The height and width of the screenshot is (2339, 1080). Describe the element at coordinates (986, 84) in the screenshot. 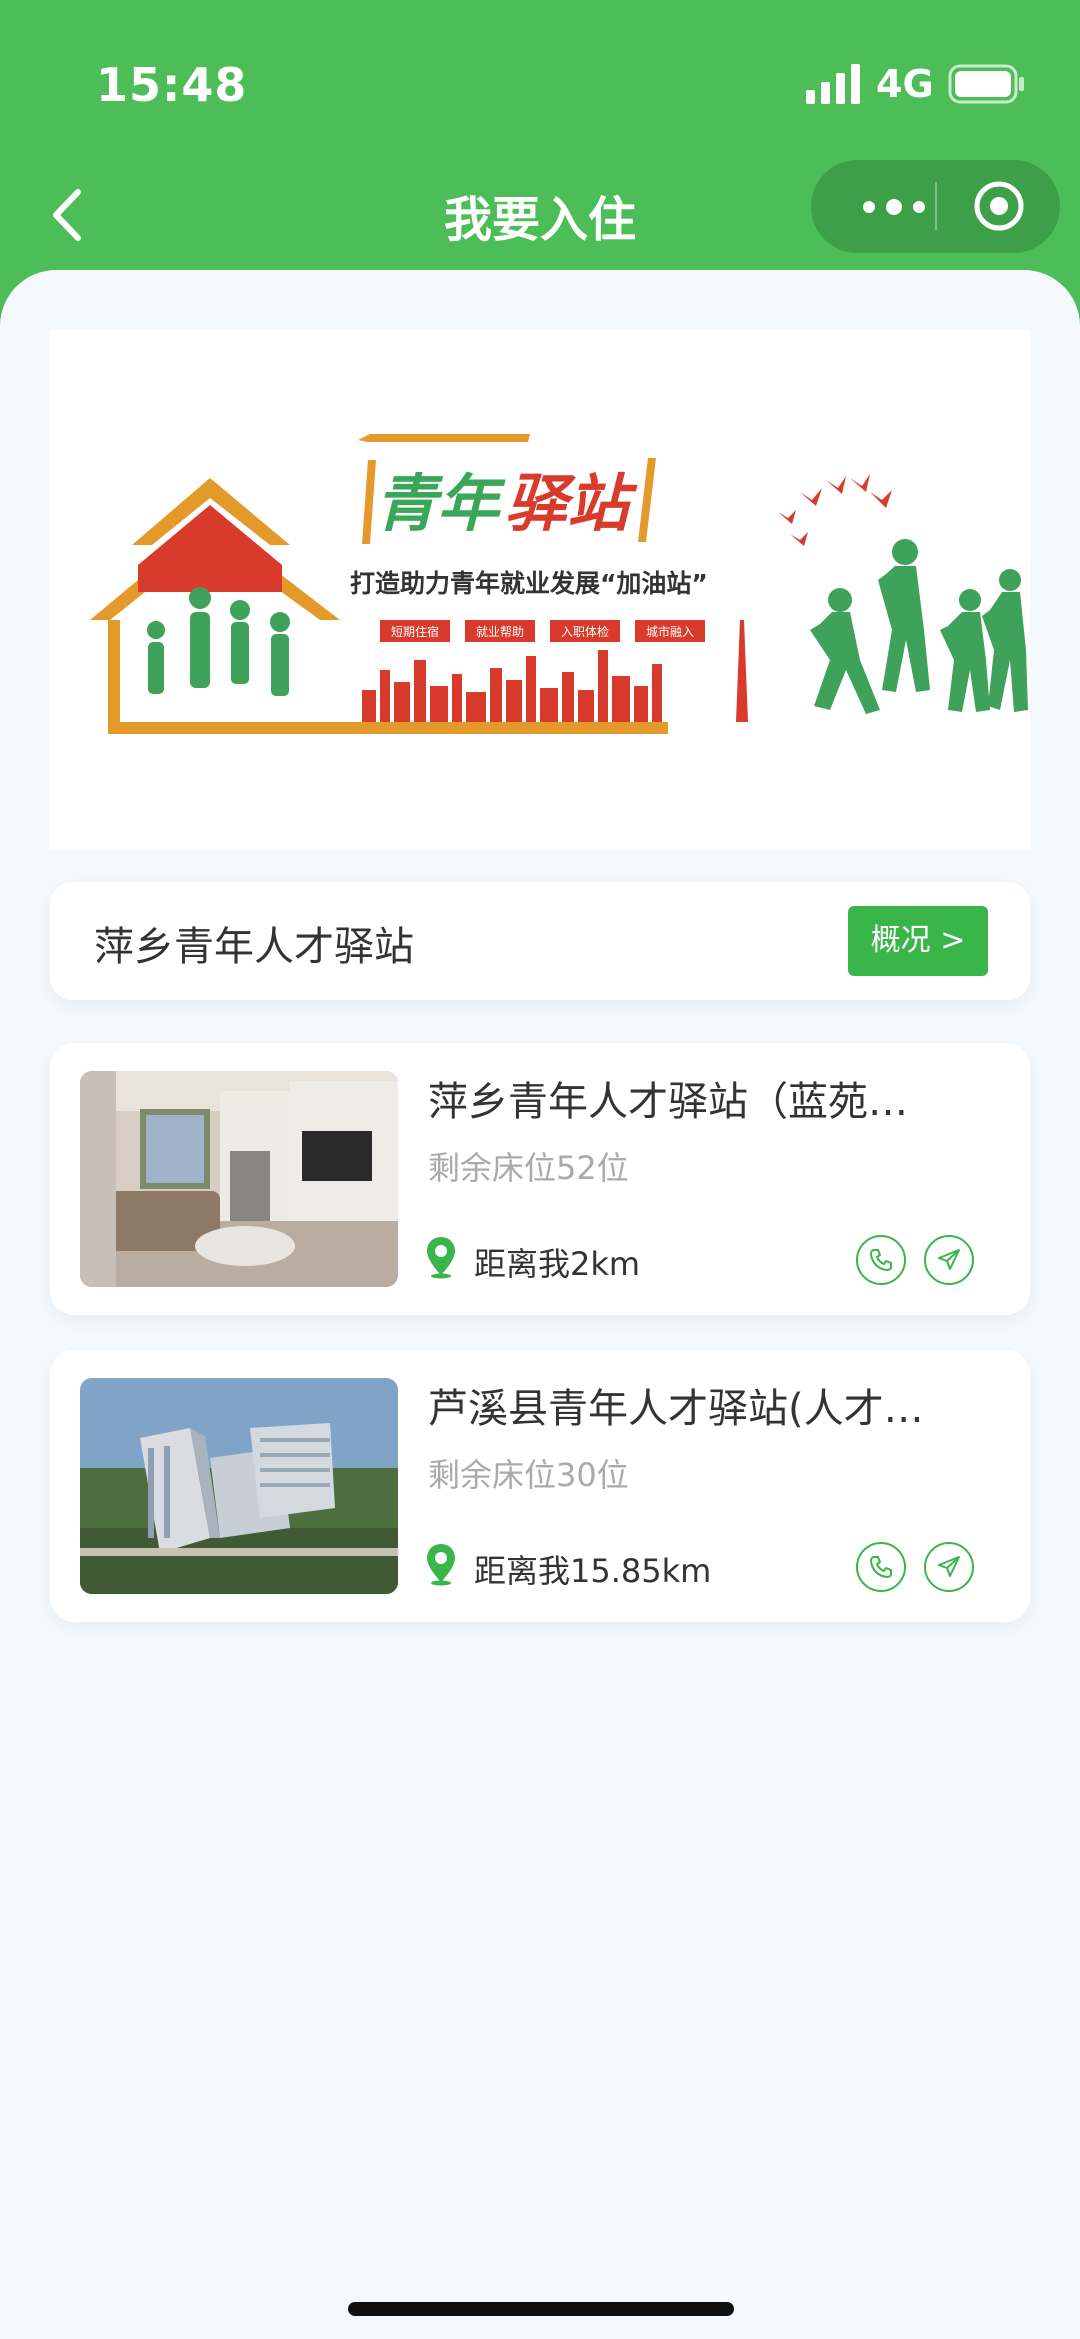

I see `battery-icon` at that location.